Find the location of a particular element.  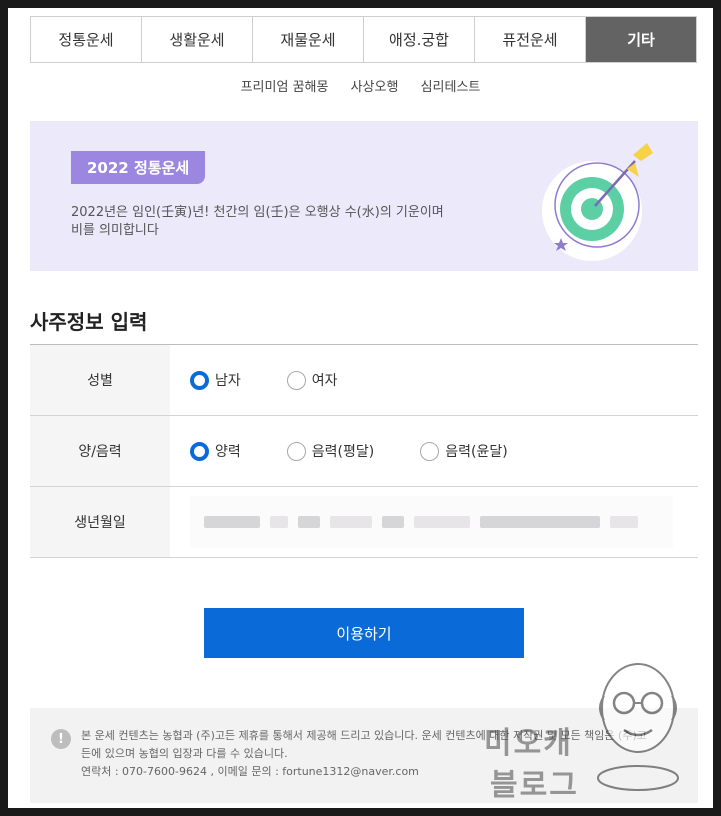

submit-button: 이용하기 is located at coordinates (364, 633).